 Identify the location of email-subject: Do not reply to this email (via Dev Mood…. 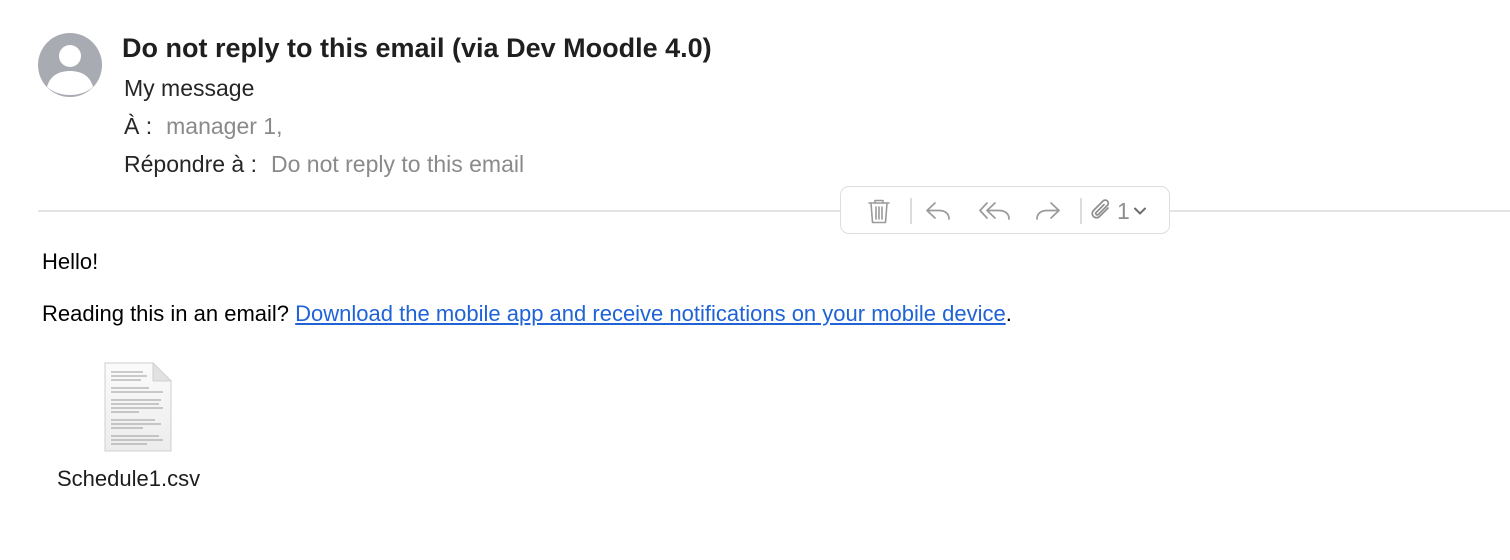
(417, 48).